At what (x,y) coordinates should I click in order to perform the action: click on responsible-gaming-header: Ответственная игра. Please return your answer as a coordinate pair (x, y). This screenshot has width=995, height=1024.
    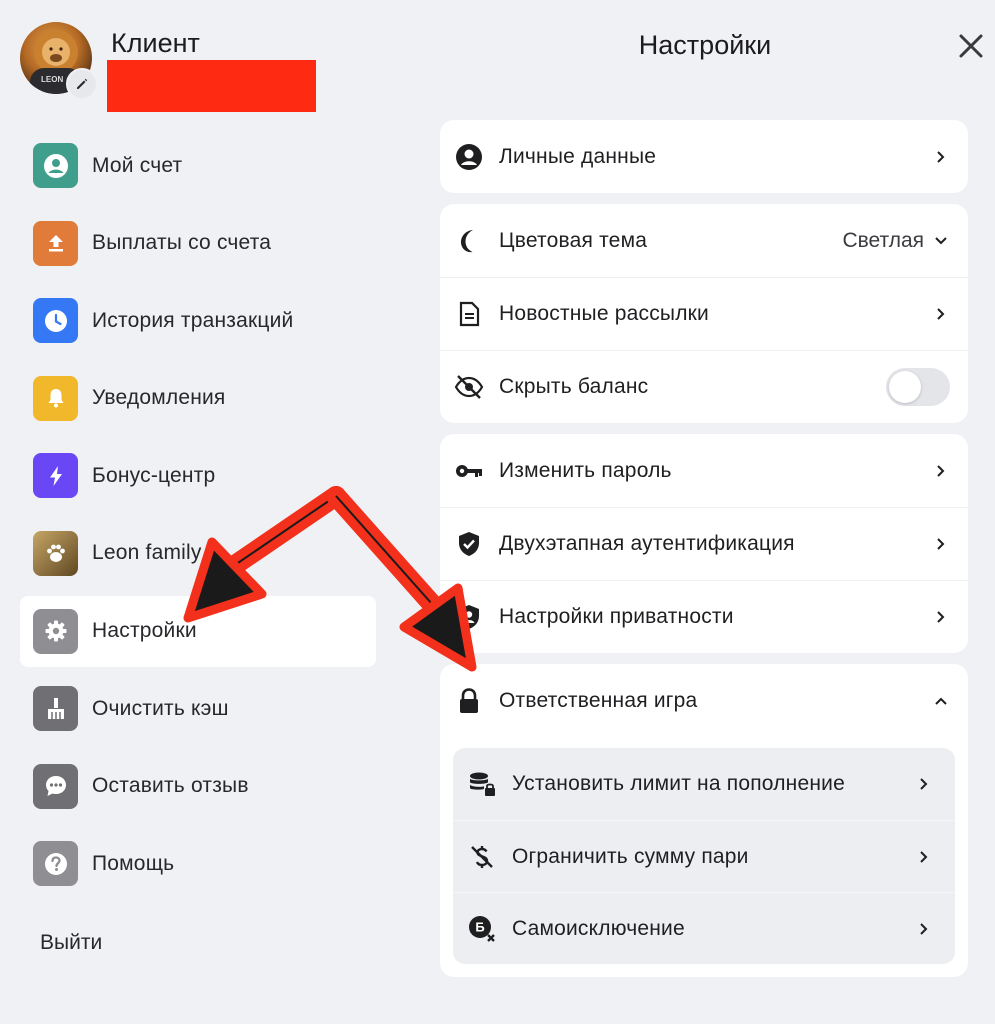
    Looking at the image, I should click on (704, 700).